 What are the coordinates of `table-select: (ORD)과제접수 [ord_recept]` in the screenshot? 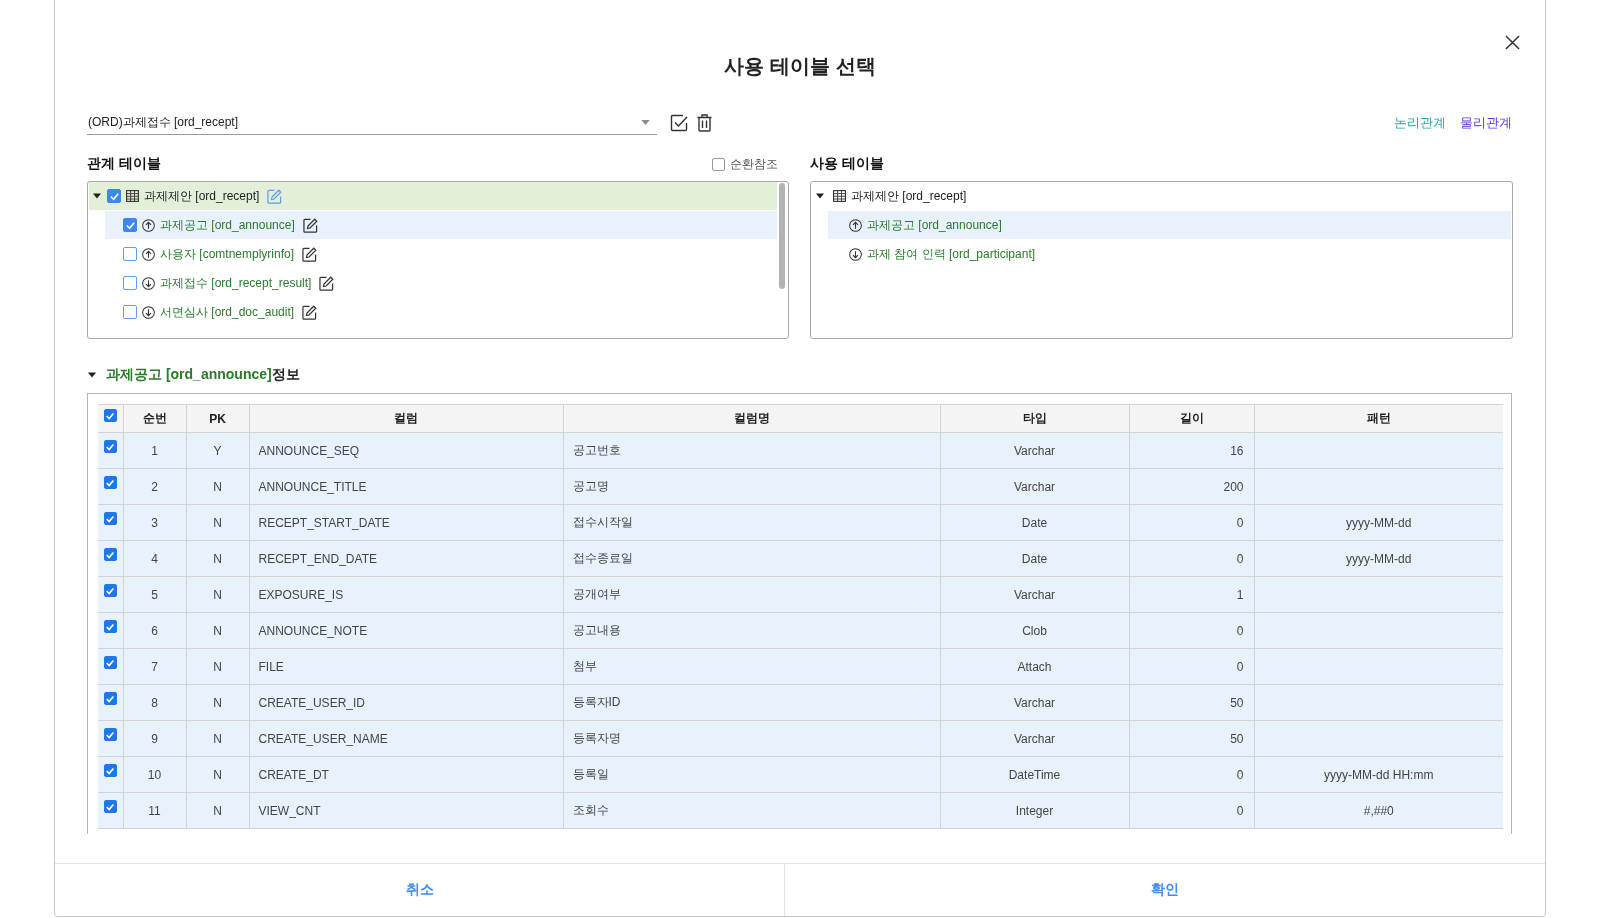 It's located at (372, 122).